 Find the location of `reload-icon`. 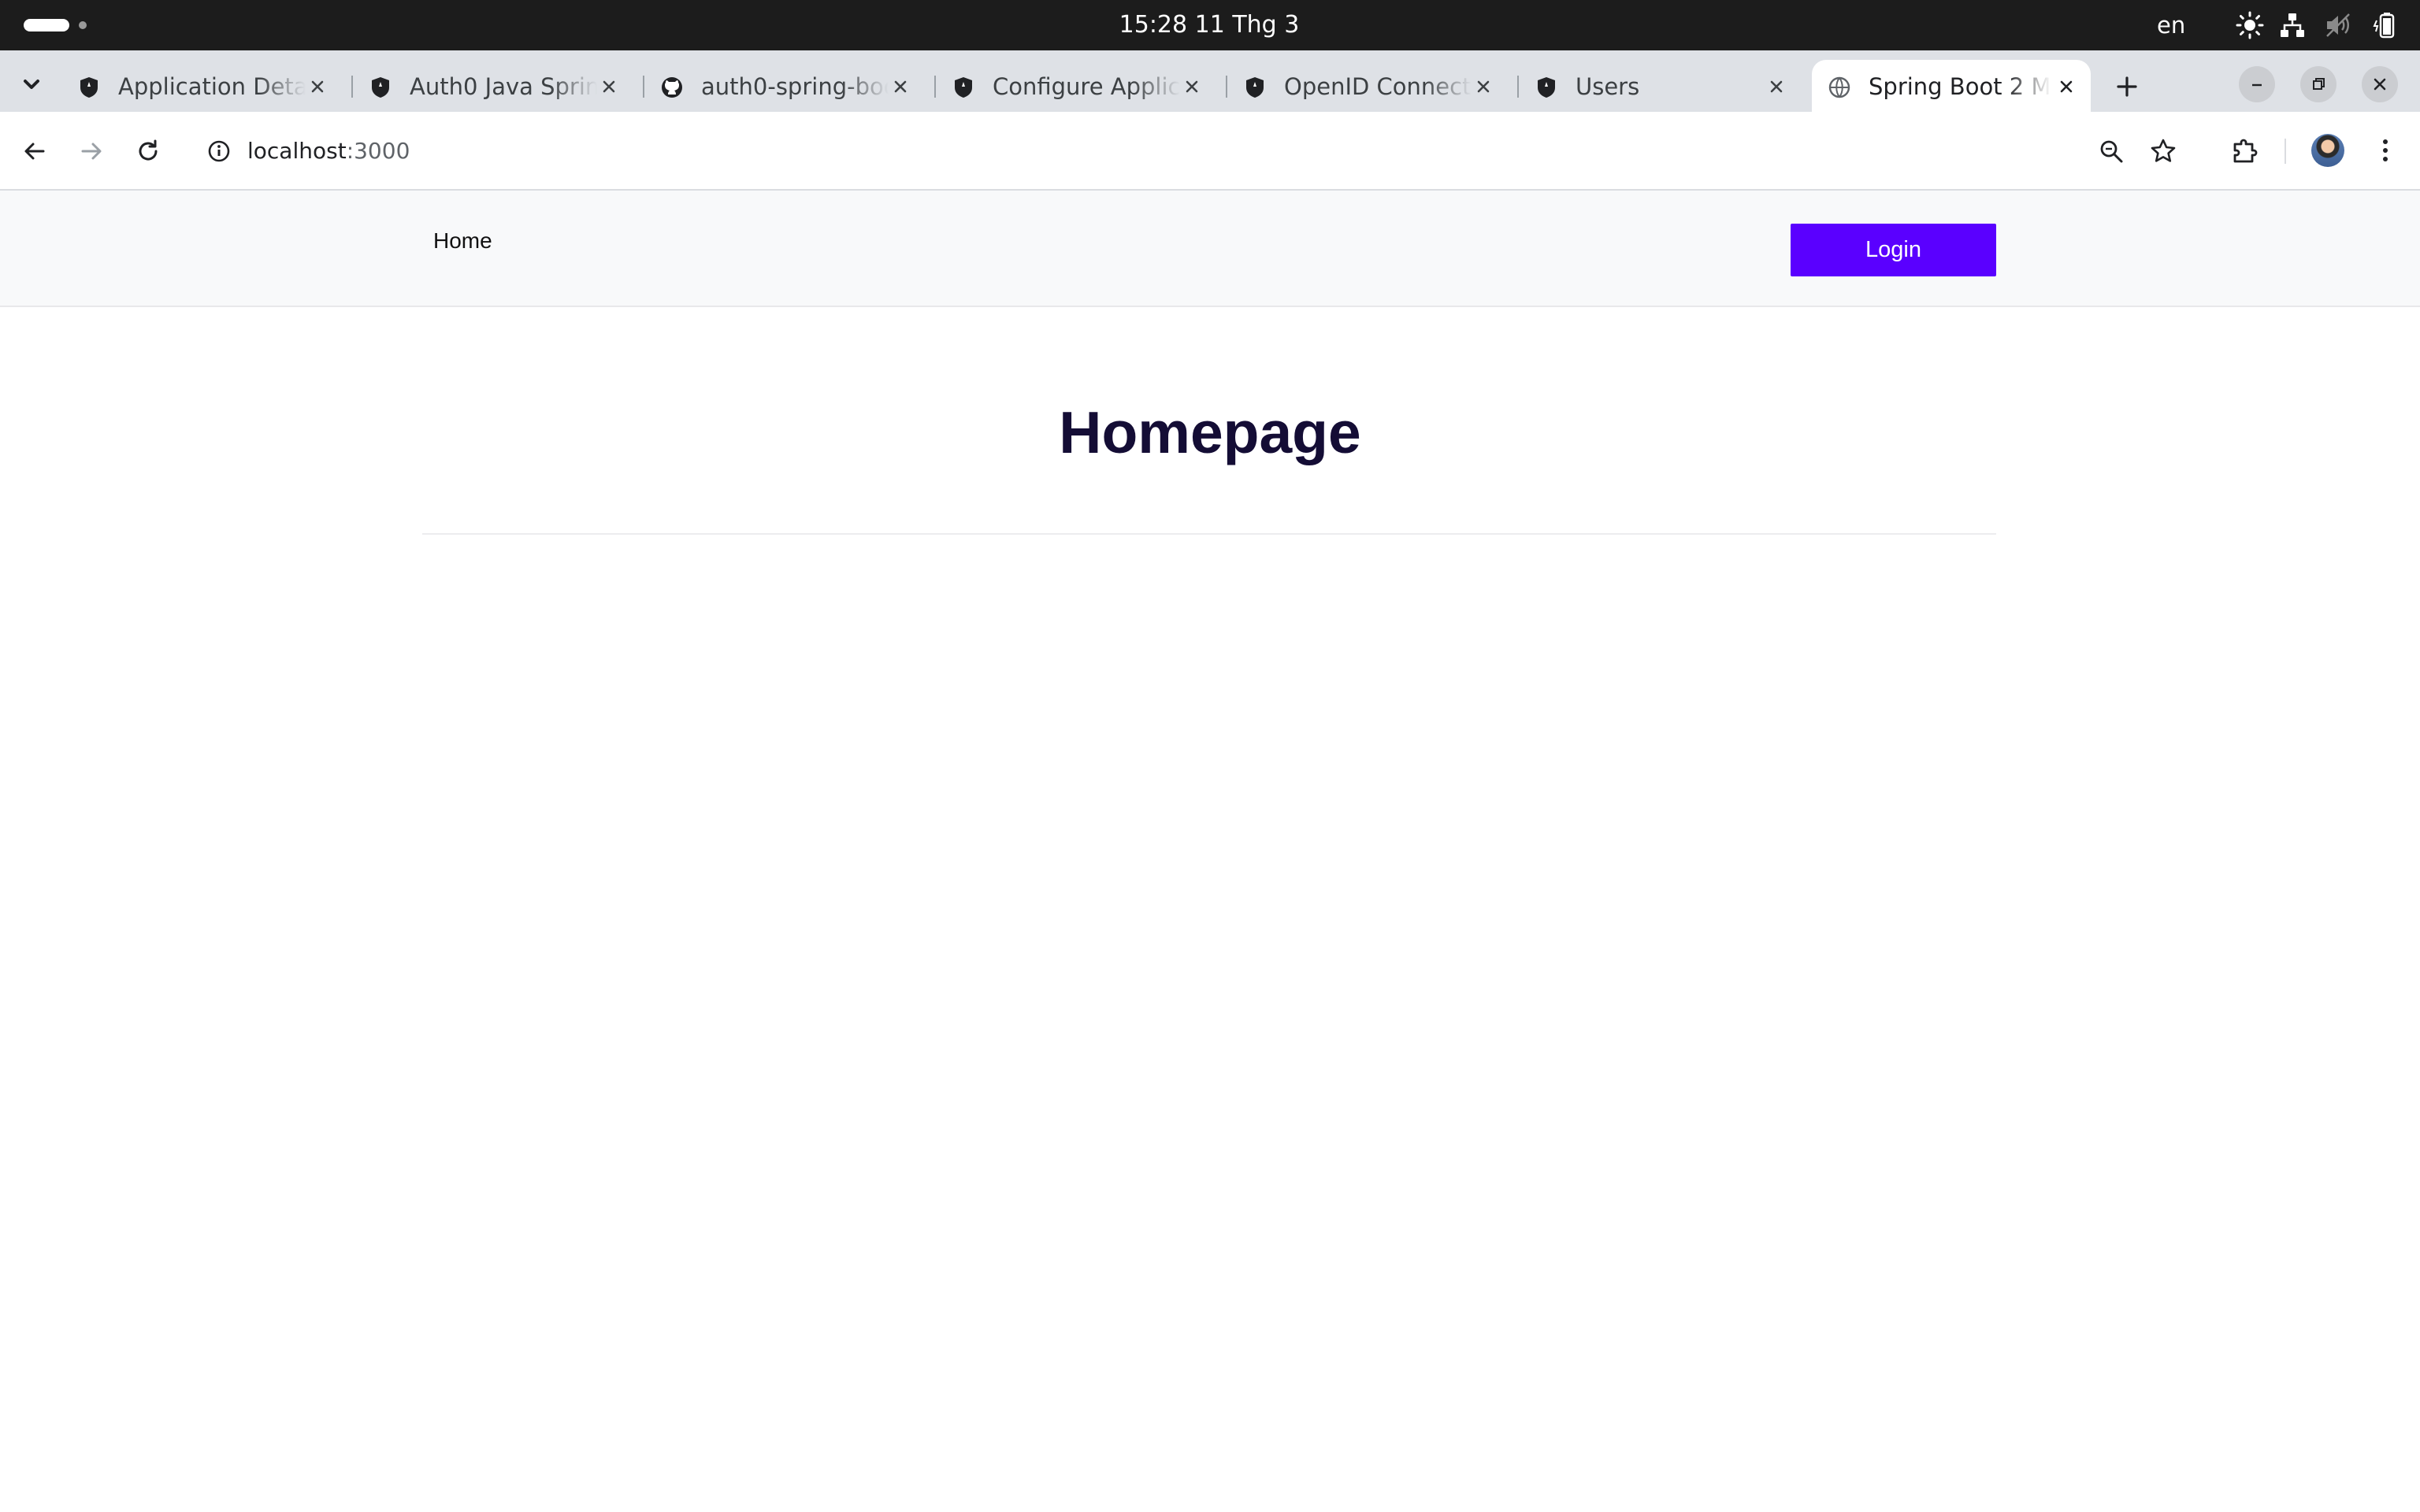

reload-icon is located at coordinates (148, 150).